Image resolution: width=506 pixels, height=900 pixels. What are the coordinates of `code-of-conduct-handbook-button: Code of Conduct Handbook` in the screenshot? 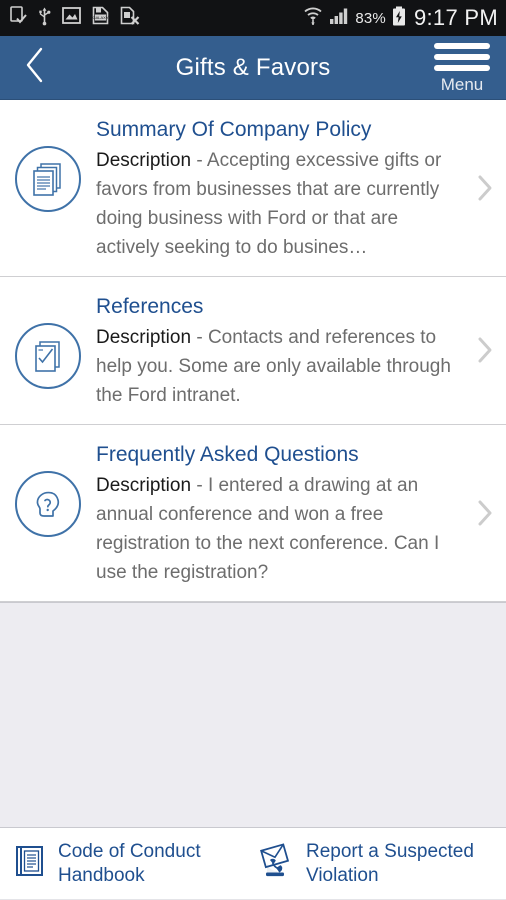 It's located at (125, 864).